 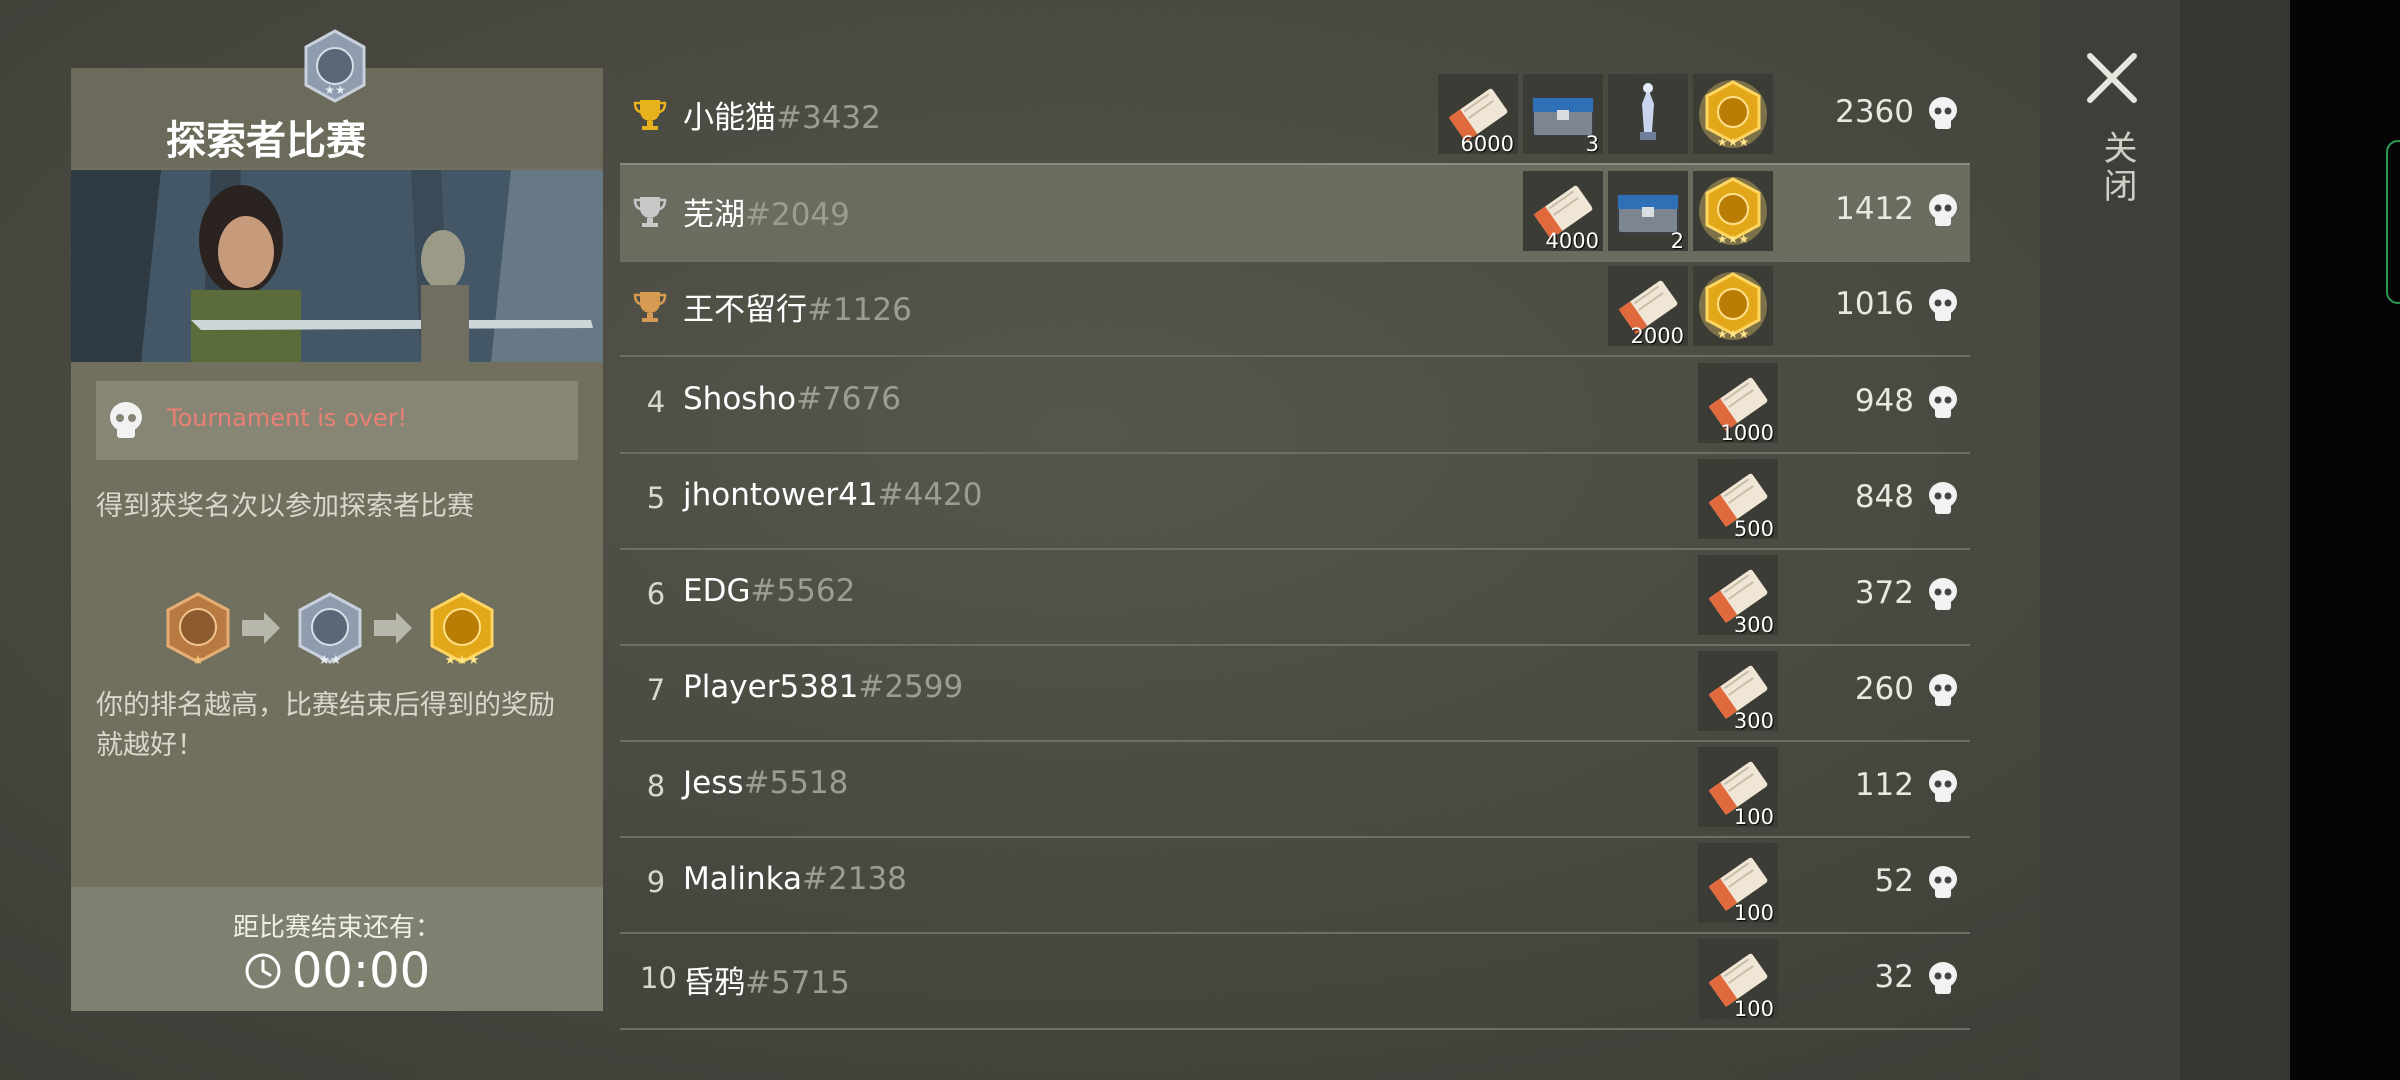 I want to click on reward-tickets: 1000, so click(x=1738, y=404).